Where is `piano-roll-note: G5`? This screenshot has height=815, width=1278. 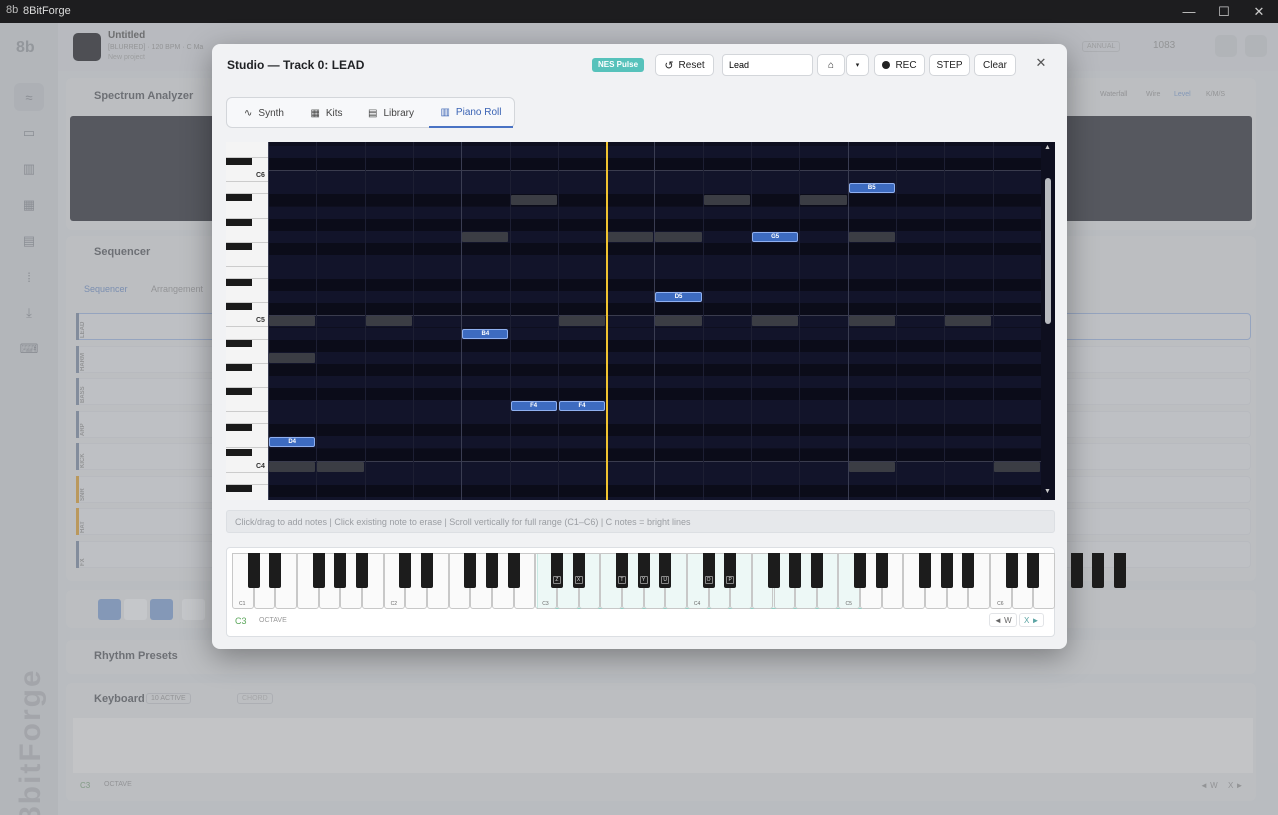 piano-roll-note: G5 is located at coordinates (775, 236).